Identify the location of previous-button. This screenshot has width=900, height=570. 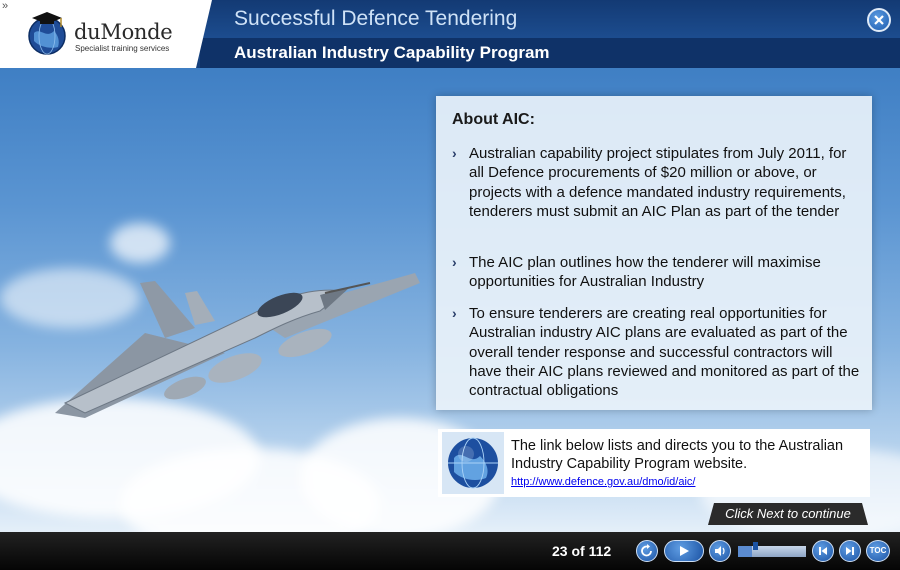
(823, 551).